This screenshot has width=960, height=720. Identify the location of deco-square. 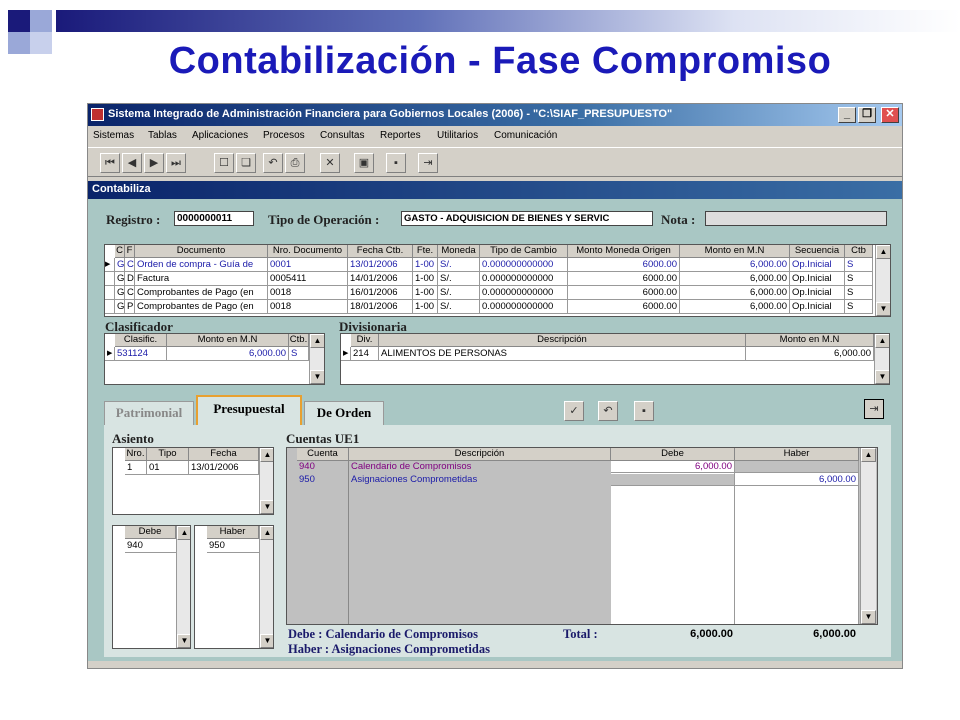
(41, 21).